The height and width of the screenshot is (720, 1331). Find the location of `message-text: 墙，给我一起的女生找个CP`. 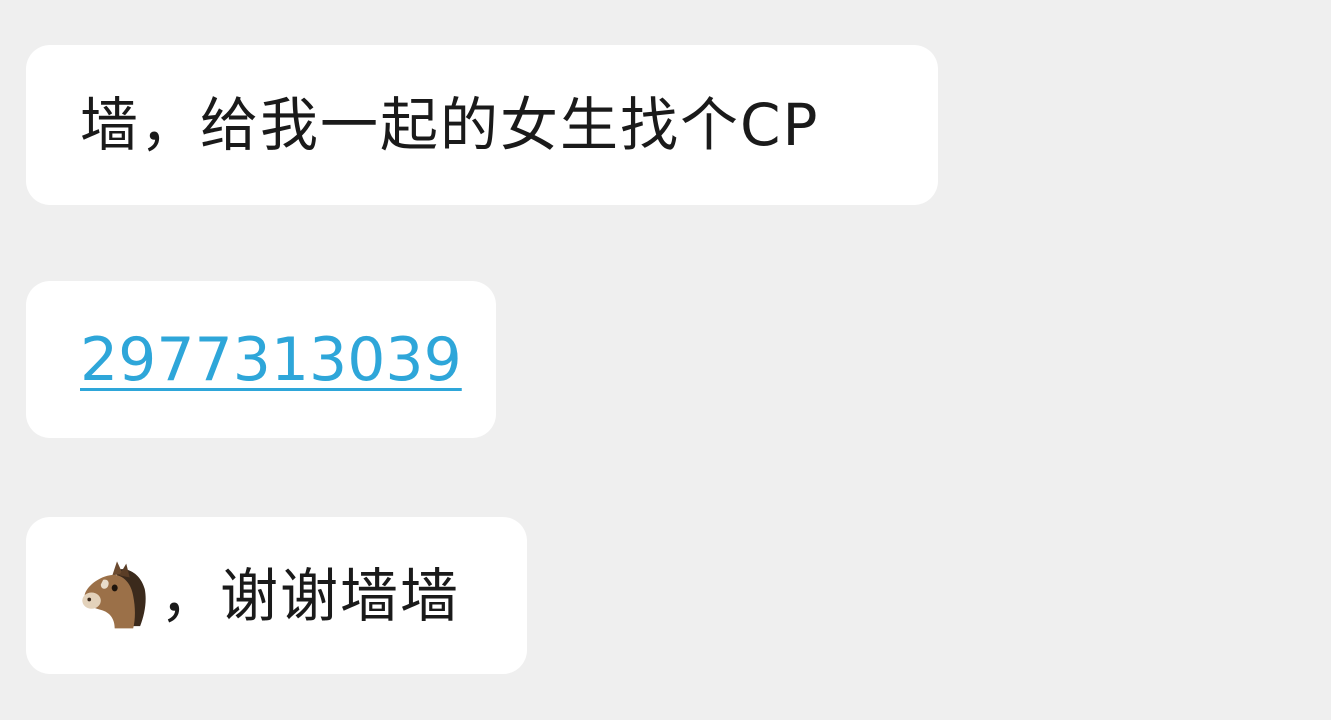

message-text: 墙，给我一起的女生找个CP is located at coordinates (450, 125).